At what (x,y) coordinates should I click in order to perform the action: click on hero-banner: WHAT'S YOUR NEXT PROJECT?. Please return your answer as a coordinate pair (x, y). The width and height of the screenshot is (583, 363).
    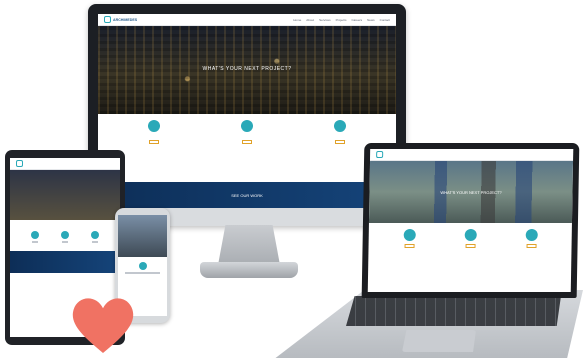
    Looking at the image, I should click on (247, 70).